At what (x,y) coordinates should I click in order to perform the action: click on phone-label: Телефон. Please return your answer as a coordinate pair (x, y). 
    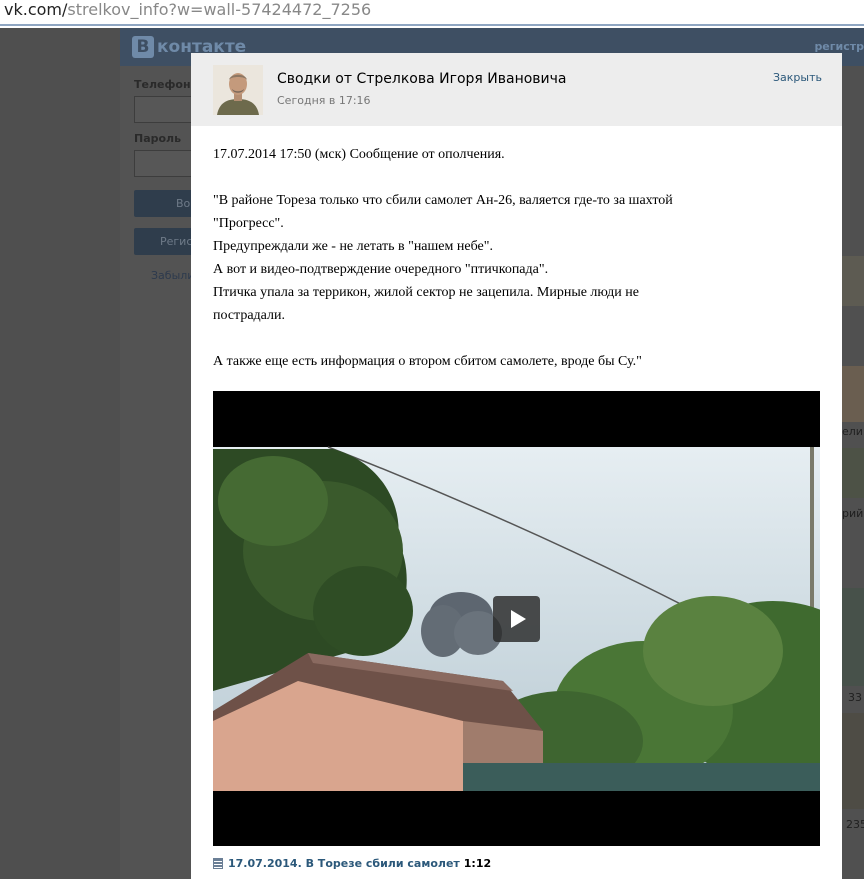
    Looking at the image, I should click on (162, 84).